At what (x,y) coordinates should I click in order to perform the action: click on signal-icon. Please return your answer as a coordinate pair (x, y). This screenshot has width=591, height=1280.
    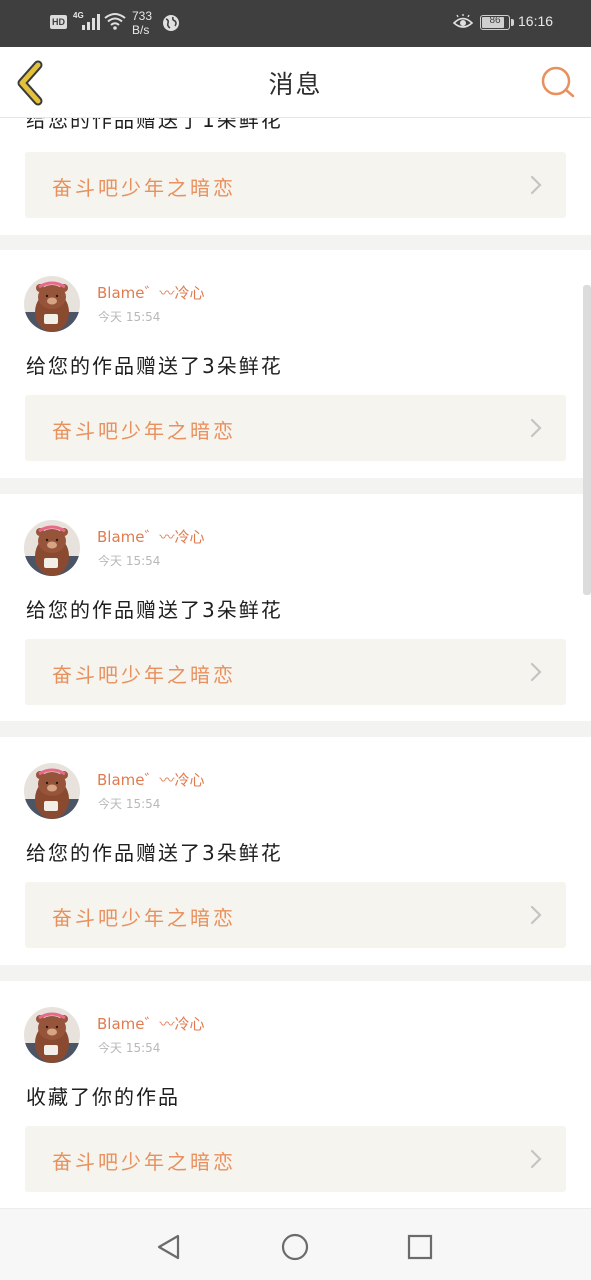
    Looking at the image, I should click on (91, 22).